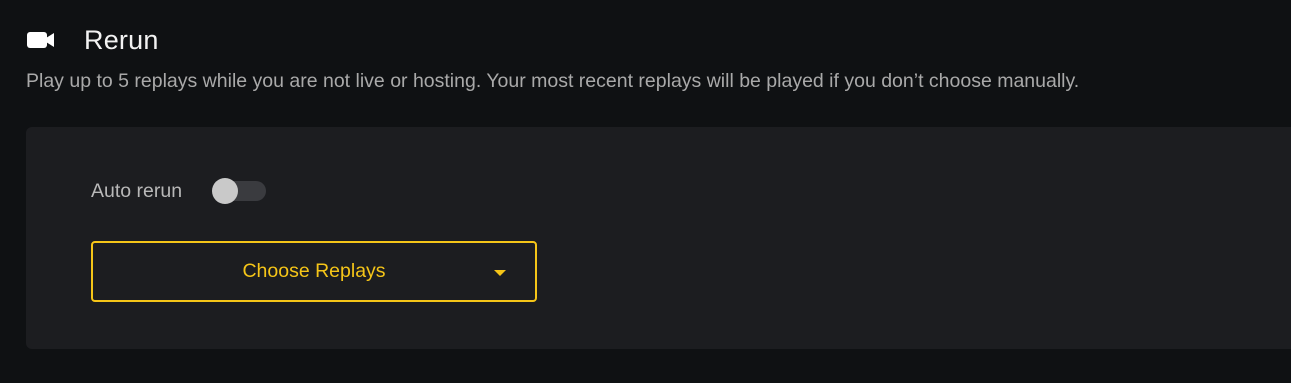 The image size is (1291, 383). I want to click on section-header: Rerun, so click(92, 40).